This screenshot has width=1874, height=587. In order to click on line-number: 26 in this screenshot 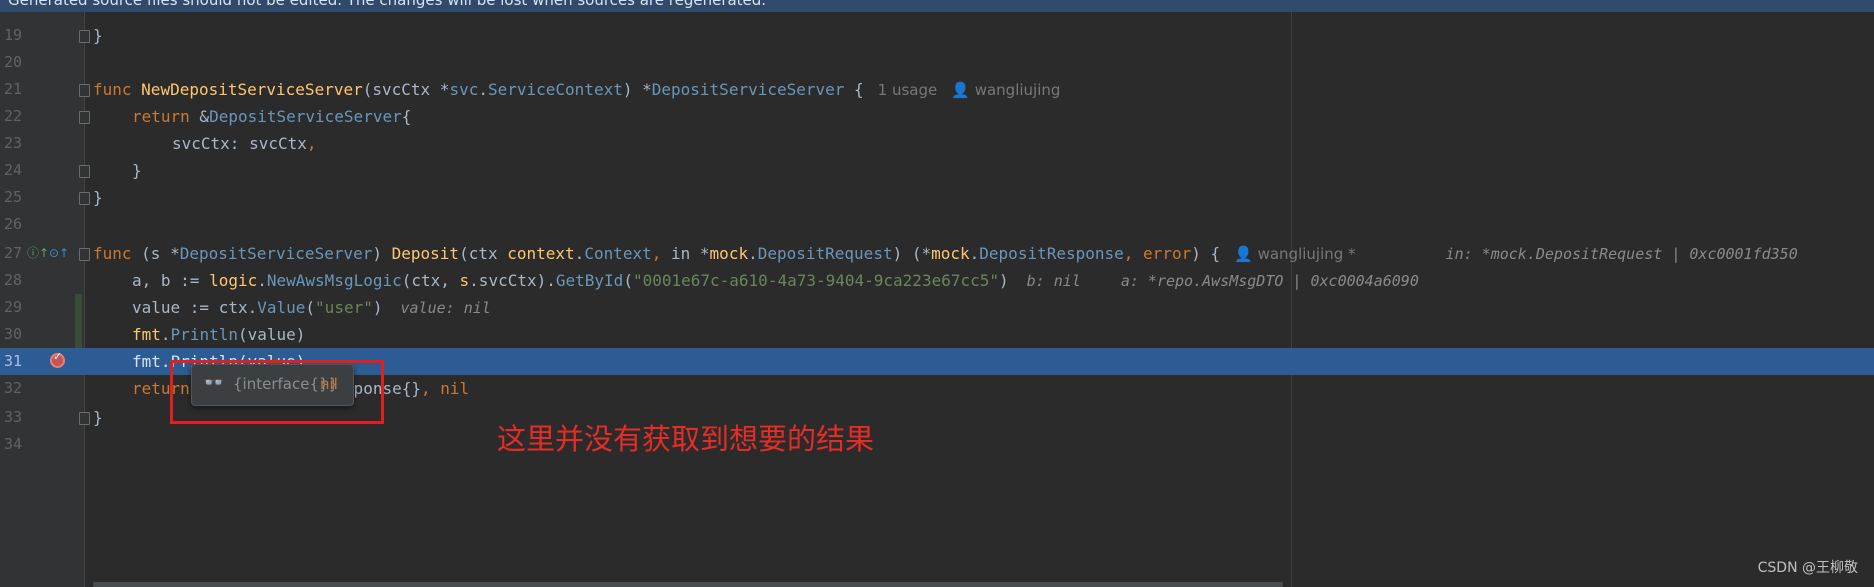, I will do `click(12, 224)`.